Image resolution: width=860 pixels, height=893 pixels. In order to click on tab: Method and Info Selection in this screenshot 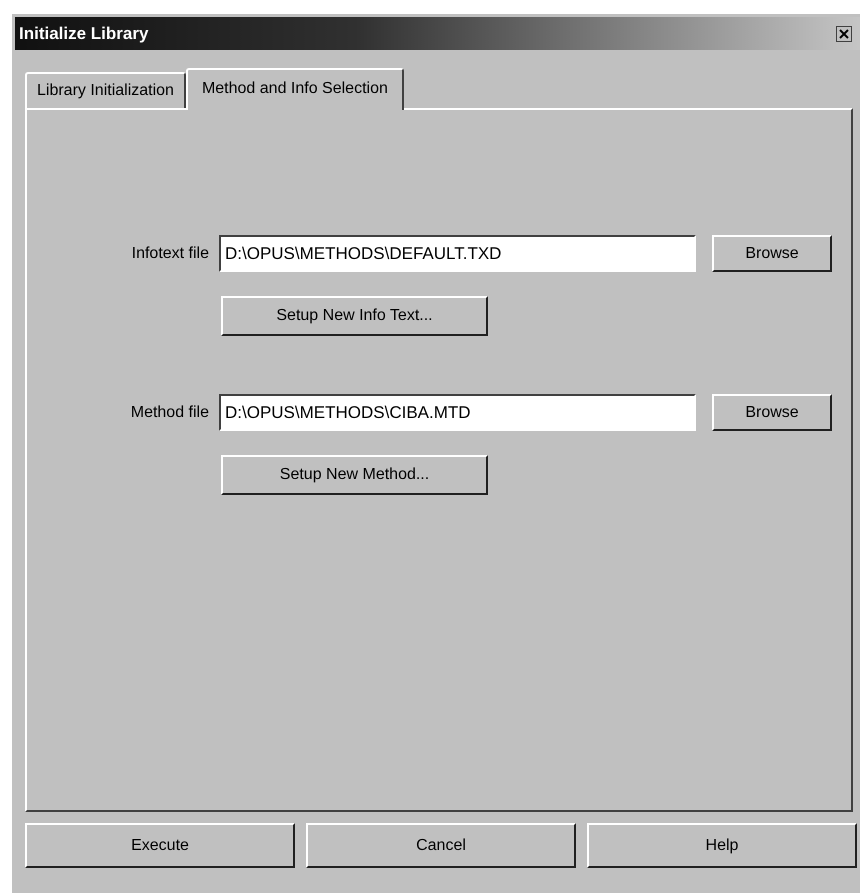, I will do `click(295, 89)`.